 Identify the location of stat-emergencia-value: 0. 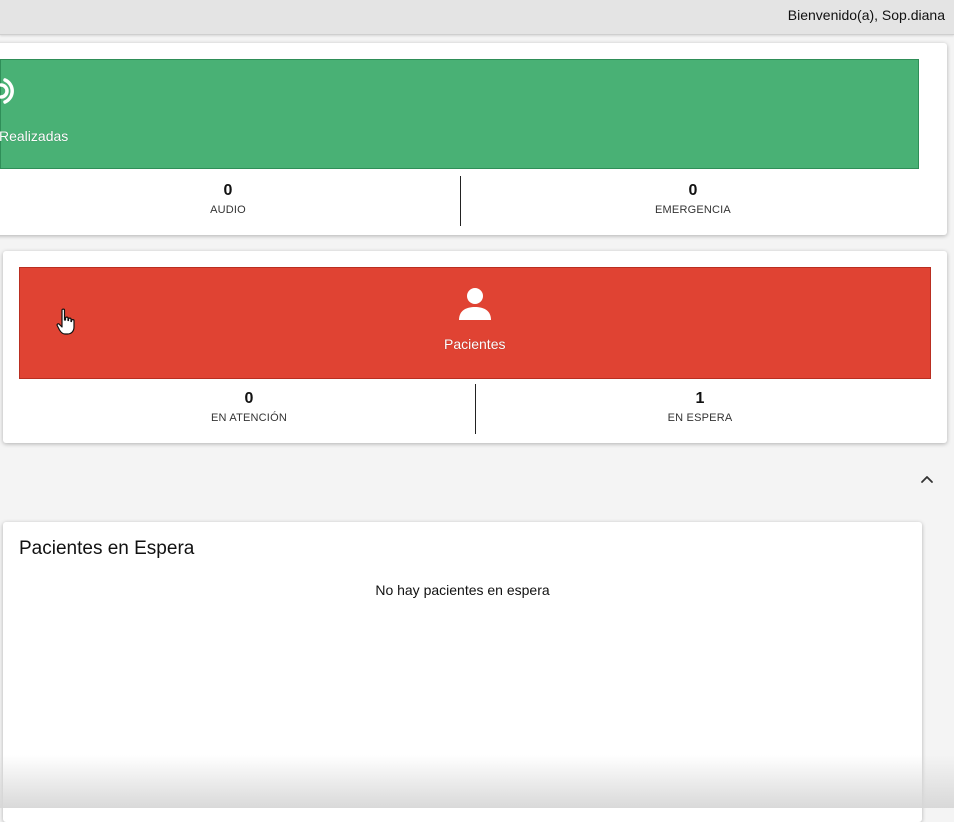
(693, 190).